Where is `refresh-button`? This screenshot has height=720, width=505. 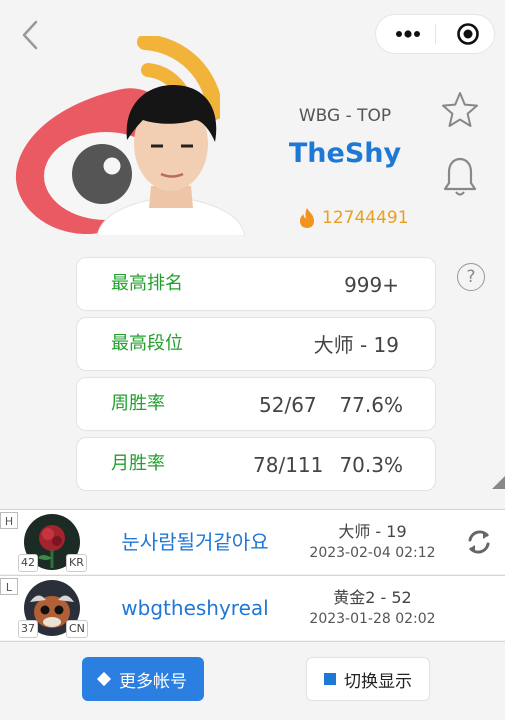 refresh-button is located at coordinates (479, 544).